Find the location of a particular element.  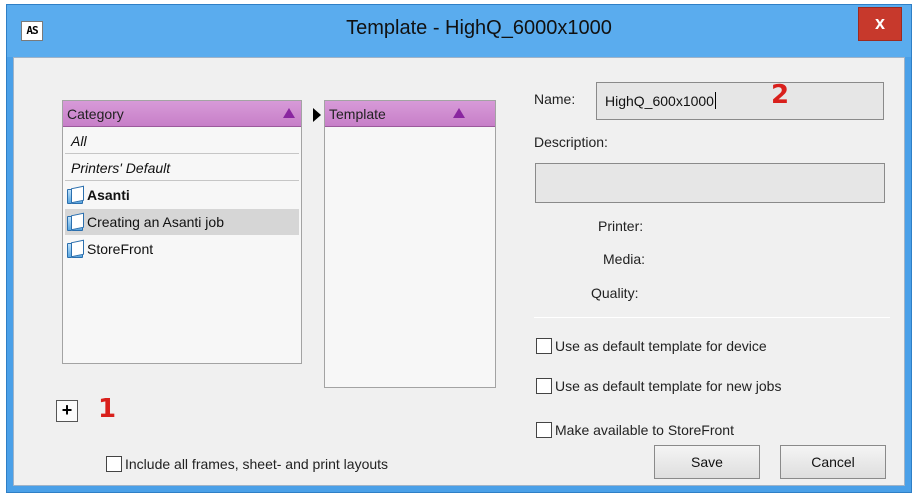

storefront-option: Make available to StoreFront is located at coordinates (635, 430).